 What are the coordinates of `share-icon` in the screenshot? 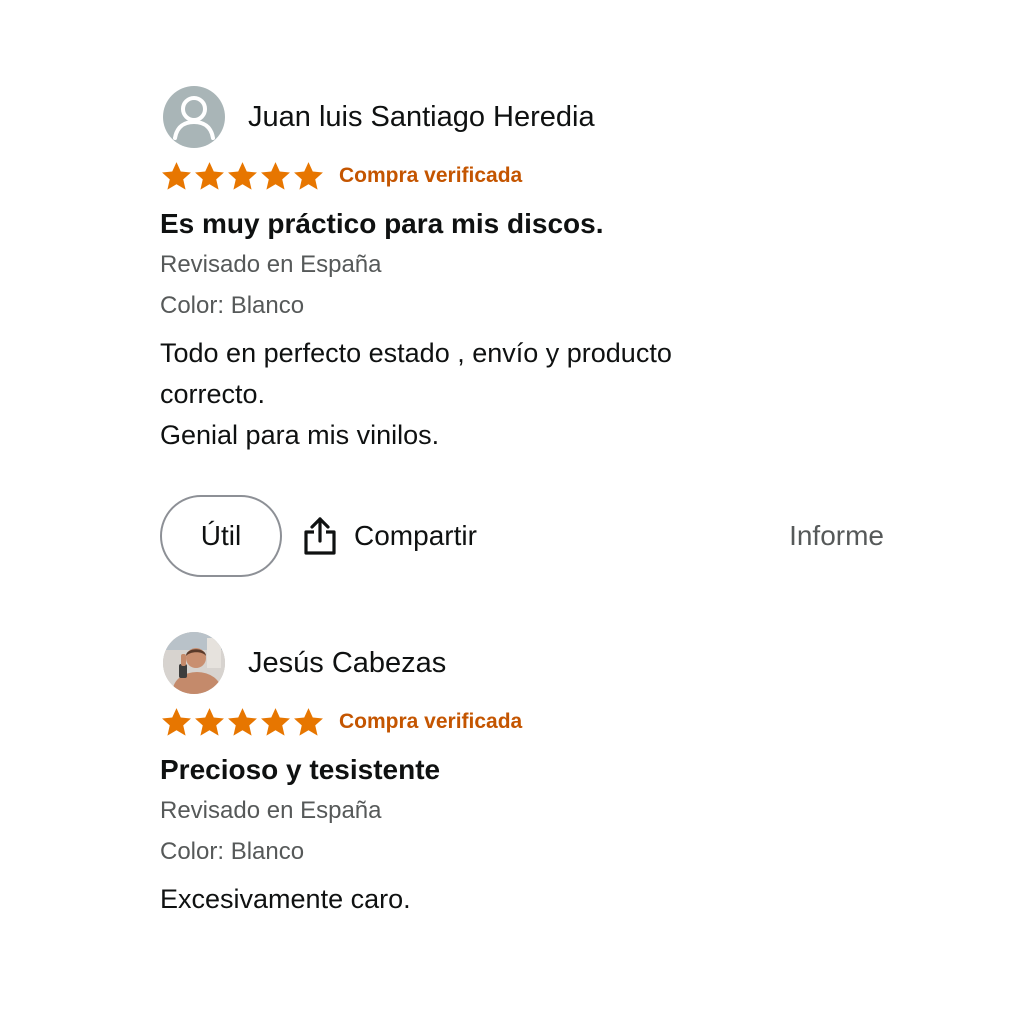 It's located at (320, 536).